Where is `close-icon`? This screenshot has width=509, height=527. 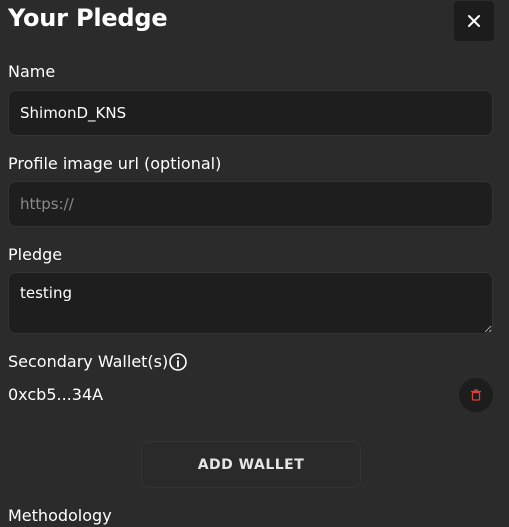 close-icon is located at coordinates (474, 21).